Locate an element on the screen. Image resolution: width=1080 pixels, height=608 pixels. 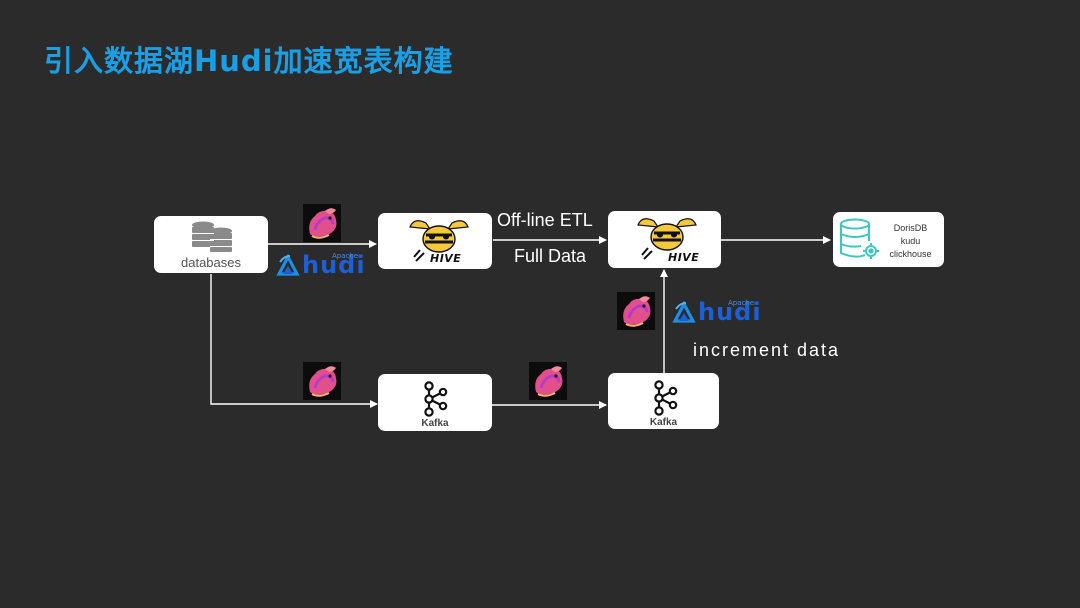
olap-label-clickhouse: clickhouse is located at coordinates (910, 254).